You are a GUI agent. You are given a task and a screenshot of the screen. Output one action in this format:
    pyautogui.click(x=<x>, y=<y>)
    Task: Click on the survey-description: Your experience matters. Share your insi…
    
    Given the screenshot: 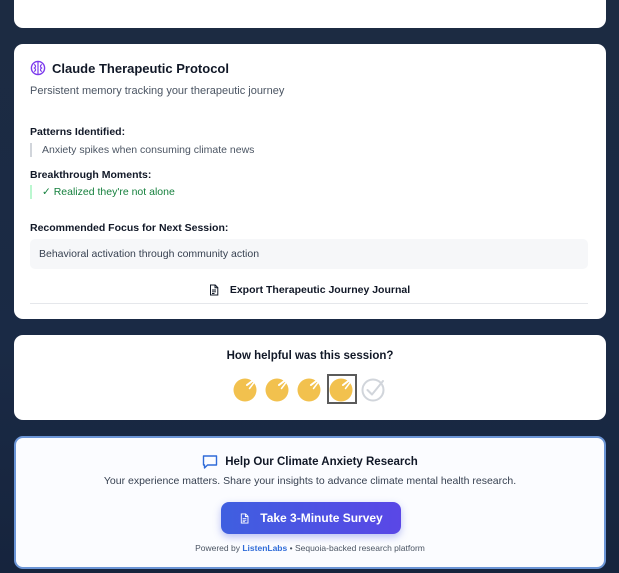 What is the action you would take?
    pyautogui.click(x=310, y=481)
    